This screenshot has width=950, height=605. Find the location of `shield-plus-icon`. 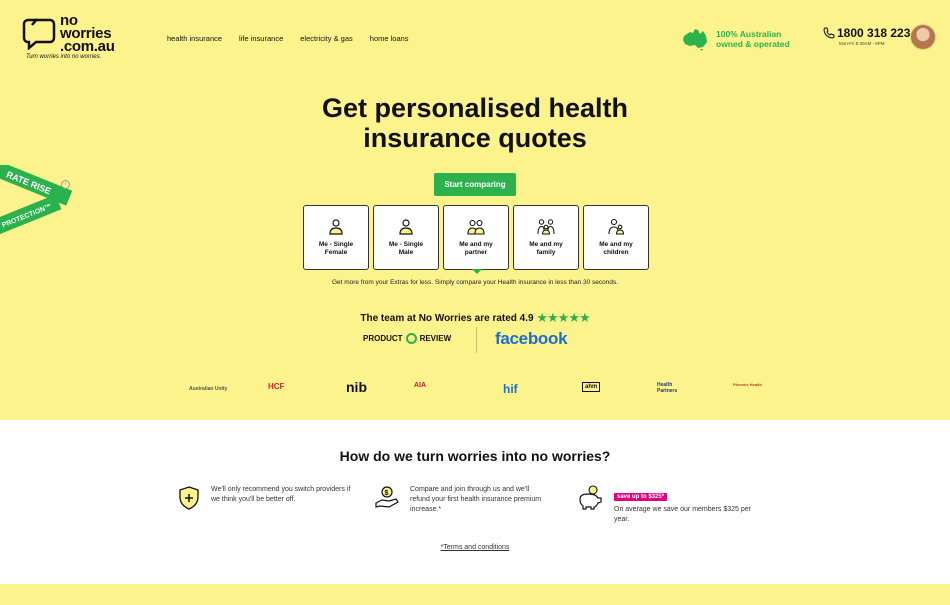

shield-plus-icon is located at coordinates (189, 498).